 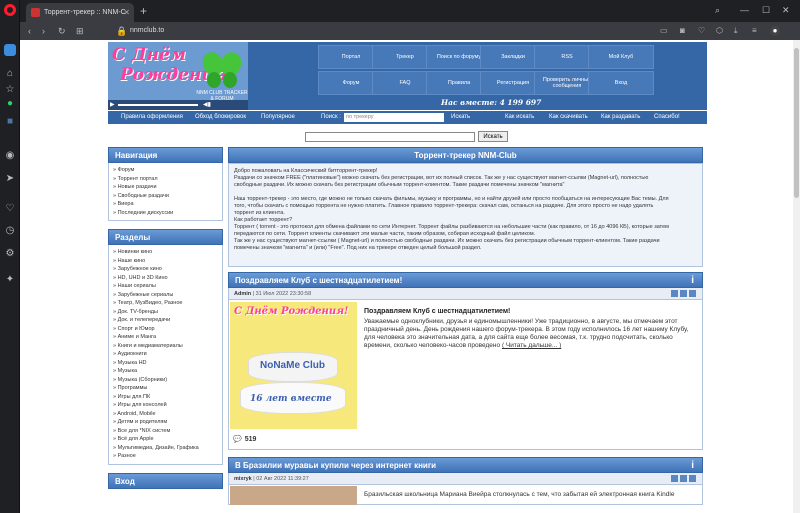 What do you see at coordinates (80, 31) in the screenshot?
I see `tabs-grid-icon: ⊞` at bounding box center [80, 31].